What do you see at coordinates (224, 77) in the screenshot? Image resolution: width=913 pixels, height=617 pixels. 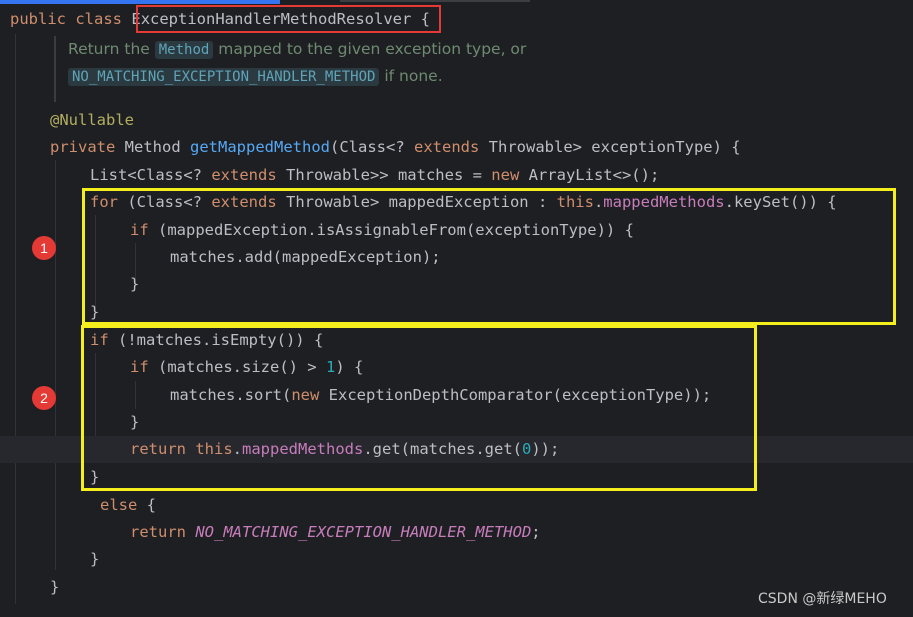 I see `doc-code-constant: NO_MATCHING_EXCEPTION_HANDLER_METHOD` at bounding box center [224, 77].